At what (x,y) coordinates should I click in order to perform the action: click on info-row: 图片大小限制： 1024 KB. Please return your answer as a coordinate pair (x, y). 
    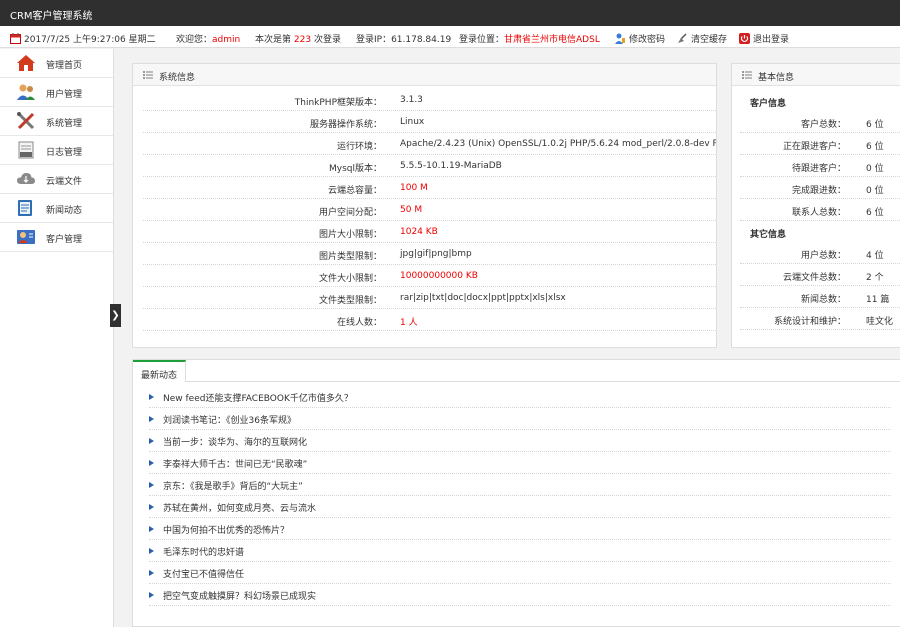
    Looking at the image, I should click on (429, 232).